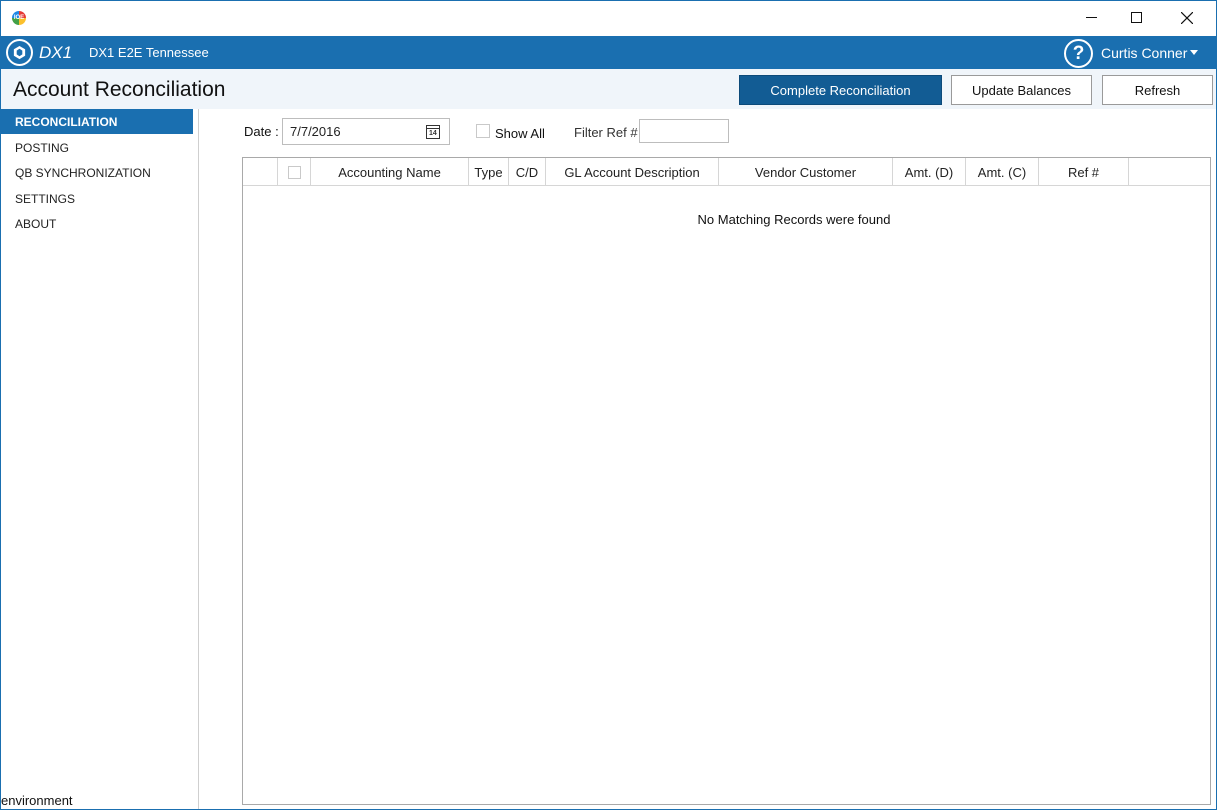 This screenshot has height=810, width=1217. Describe the element at coordinates (97, 121) in the screenshot. I see `sidebar-item-reconciliation: RECONCILIATION` at that location.